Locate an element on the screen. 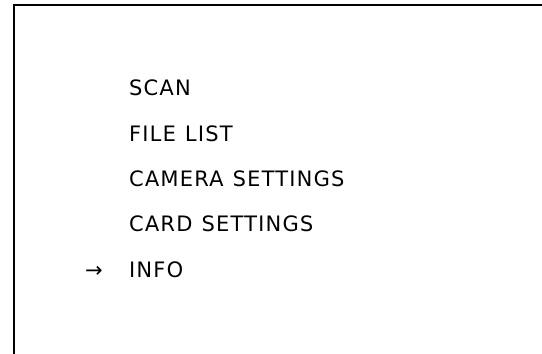 The image size is (542, 354). menu-item-camera-settings: CAMERA SETTINGS is located at coordinates (237, 179).